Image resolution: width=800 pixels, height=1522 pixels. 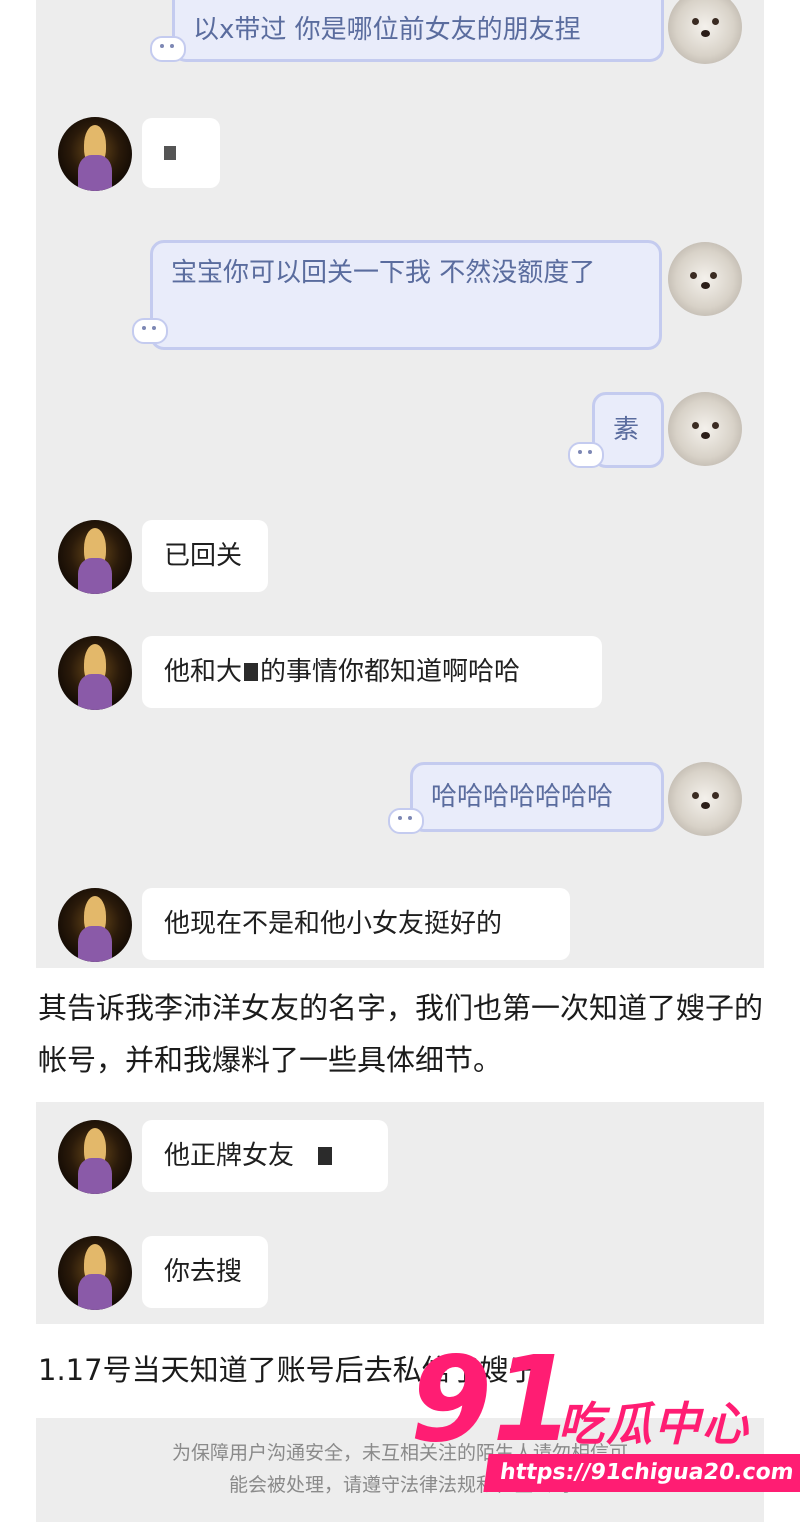 I want to click on message-text-after: 的事情你都知道啊哈哈, so click(x=390, y=672).